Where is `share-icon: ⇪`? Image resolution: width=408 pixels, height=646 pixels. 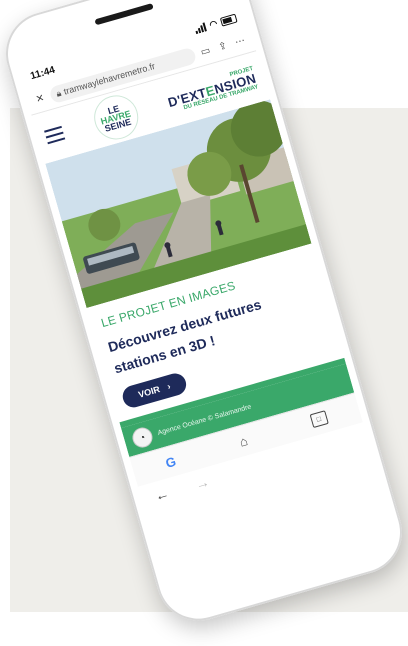 share-icon: ⇪ is located at coordinates (222, 46).